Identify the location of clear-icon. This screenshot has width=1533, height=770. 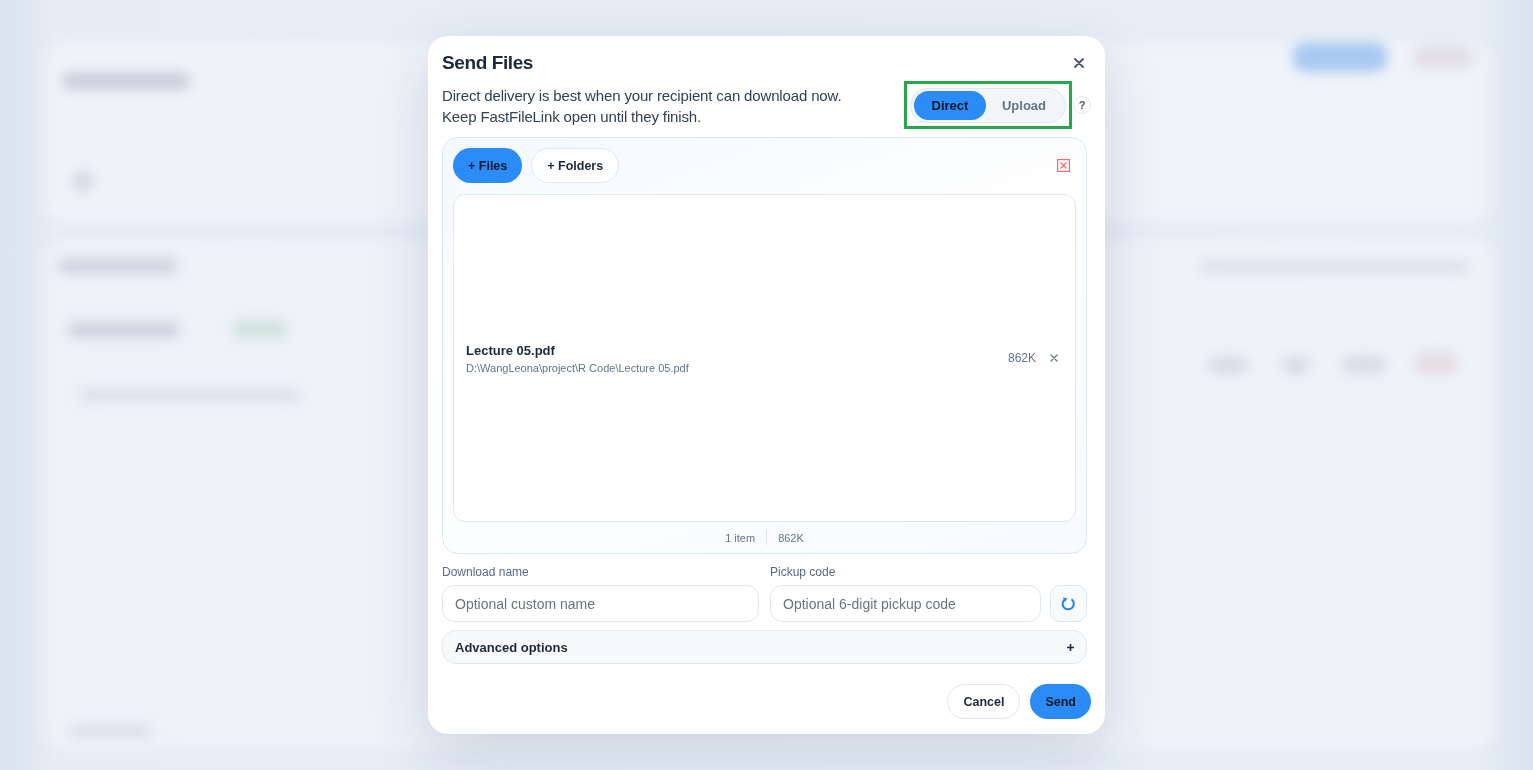
(1063, 165).